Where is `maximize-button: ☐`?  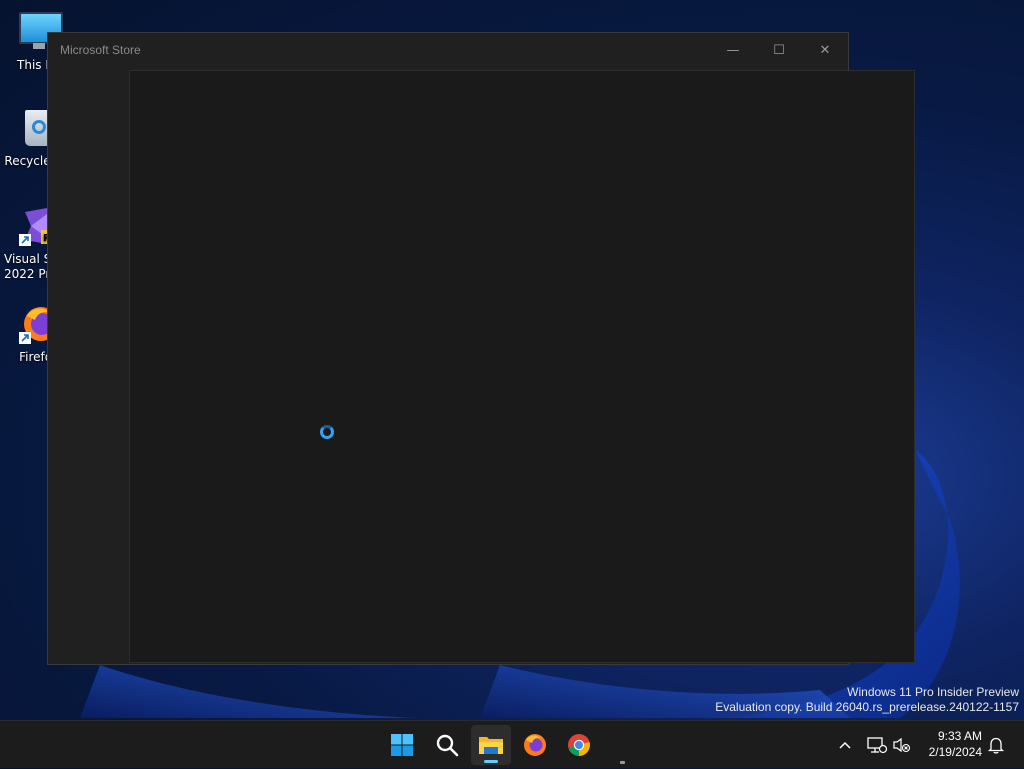
maximize-button: ☐ is located at coordinates (779, 50).